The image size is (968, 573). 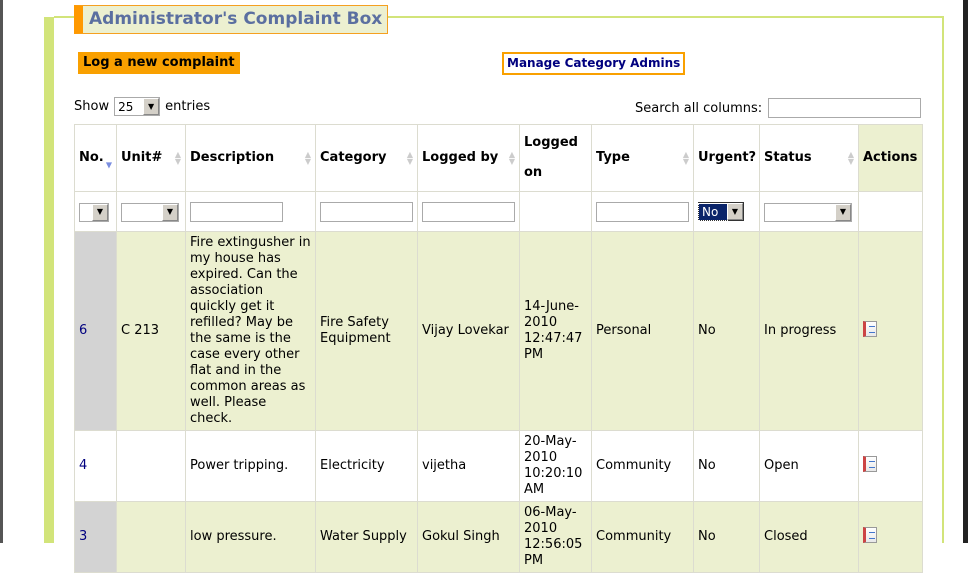 I want to click on col-logged-on: Logged on, so click(x=555, y=158).